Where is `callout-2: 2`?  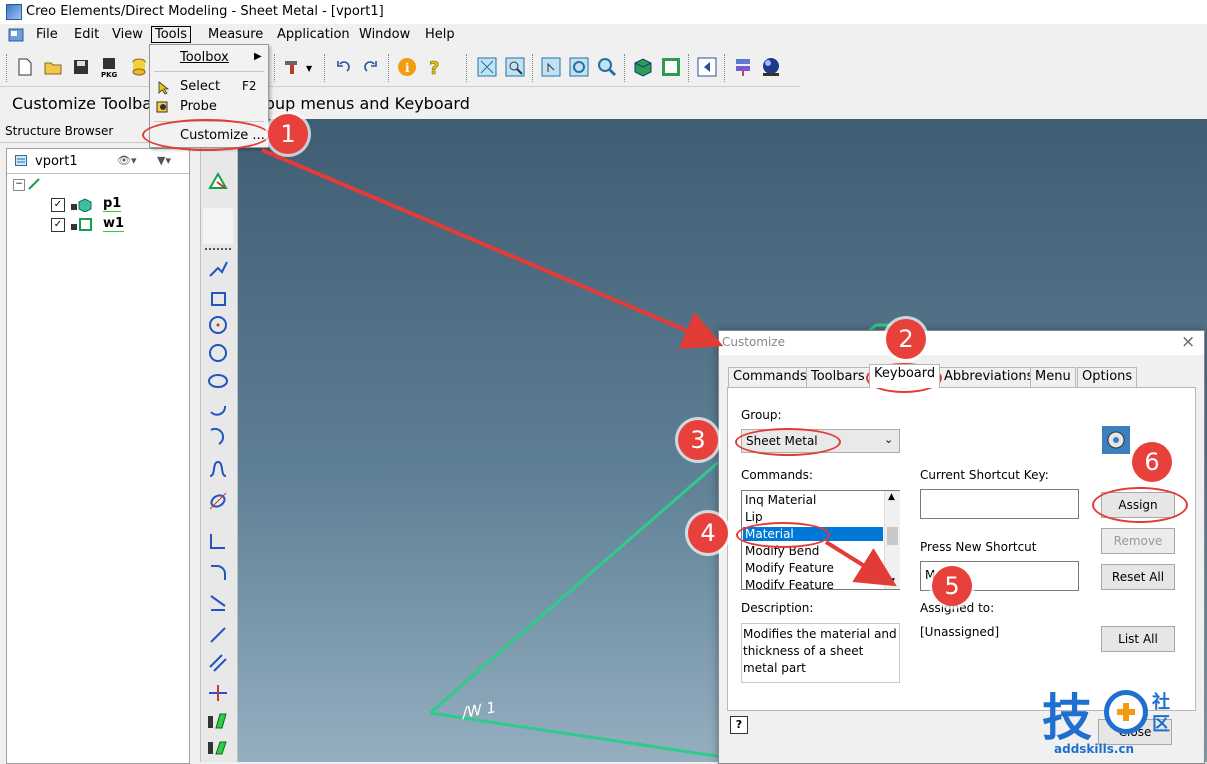 callout-2: 2 is located at coordinates (906, 339).